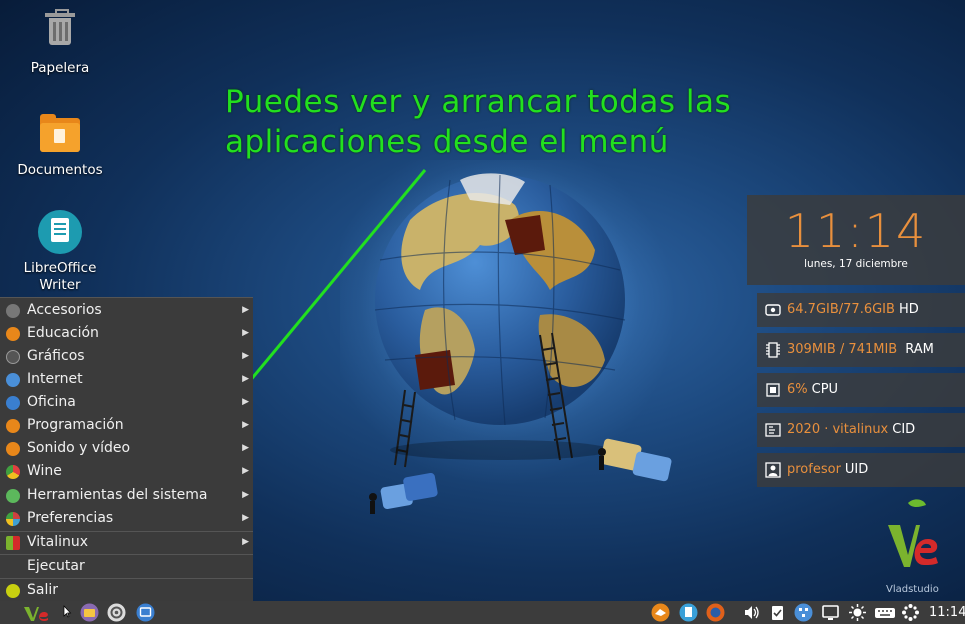 The width and height of the screenshot is (965, 624). What do you see at coordinates (126, 425) in the screenshot?
I see `menu-item-programacion: Programación ▶` at bounding box center [126, 425].